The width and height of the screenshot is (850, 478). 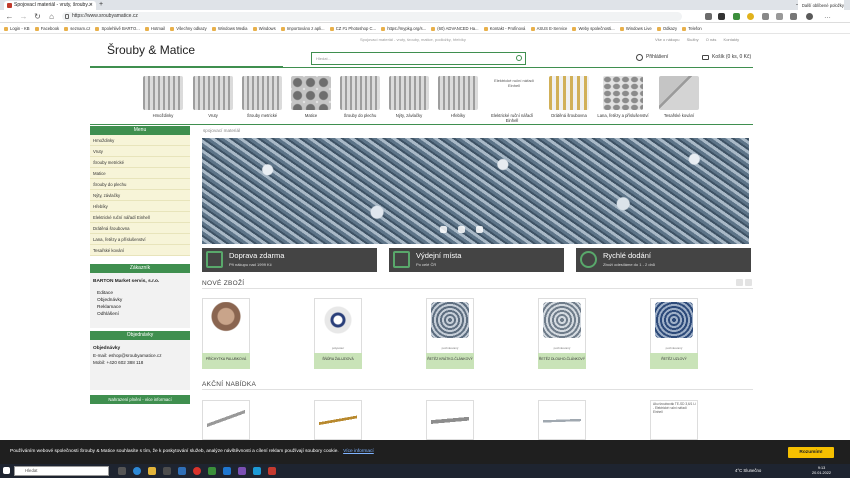 I want to click on bookmark: Login - KB, so click(x=17, y=28).